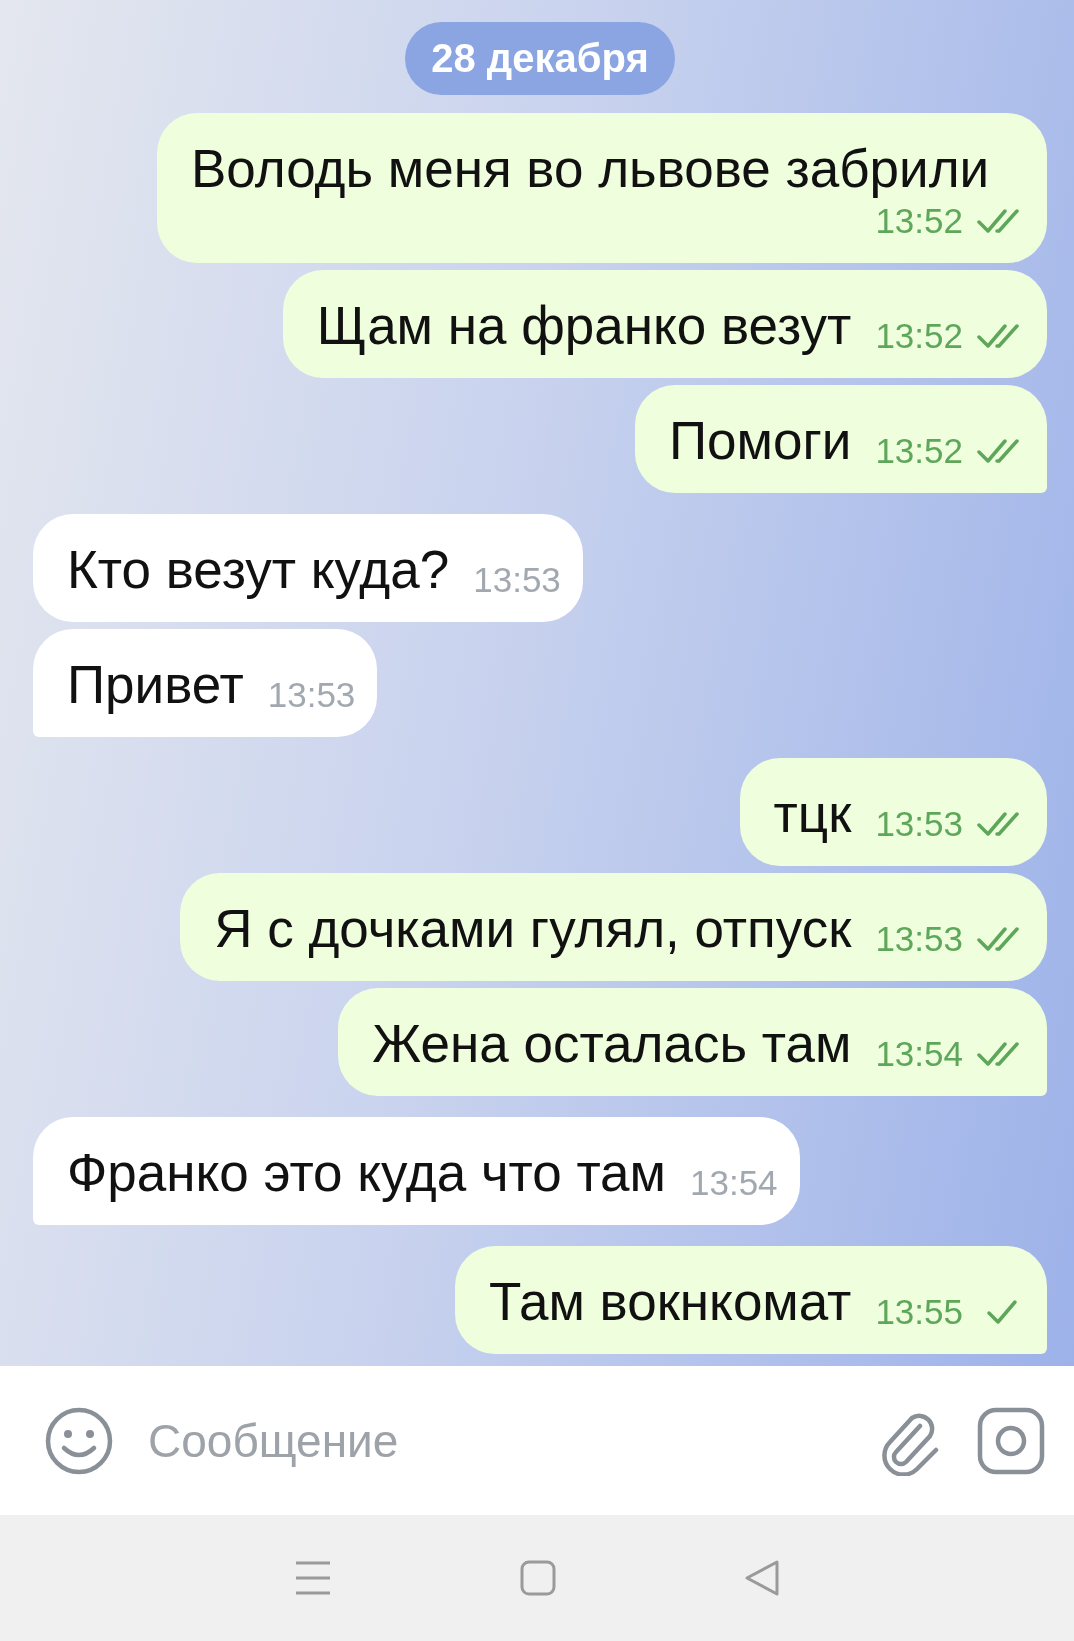 This screenshot has width=1074, height=1641. I want to click on message-bubble: тцк 13:53, so click(893, 812).